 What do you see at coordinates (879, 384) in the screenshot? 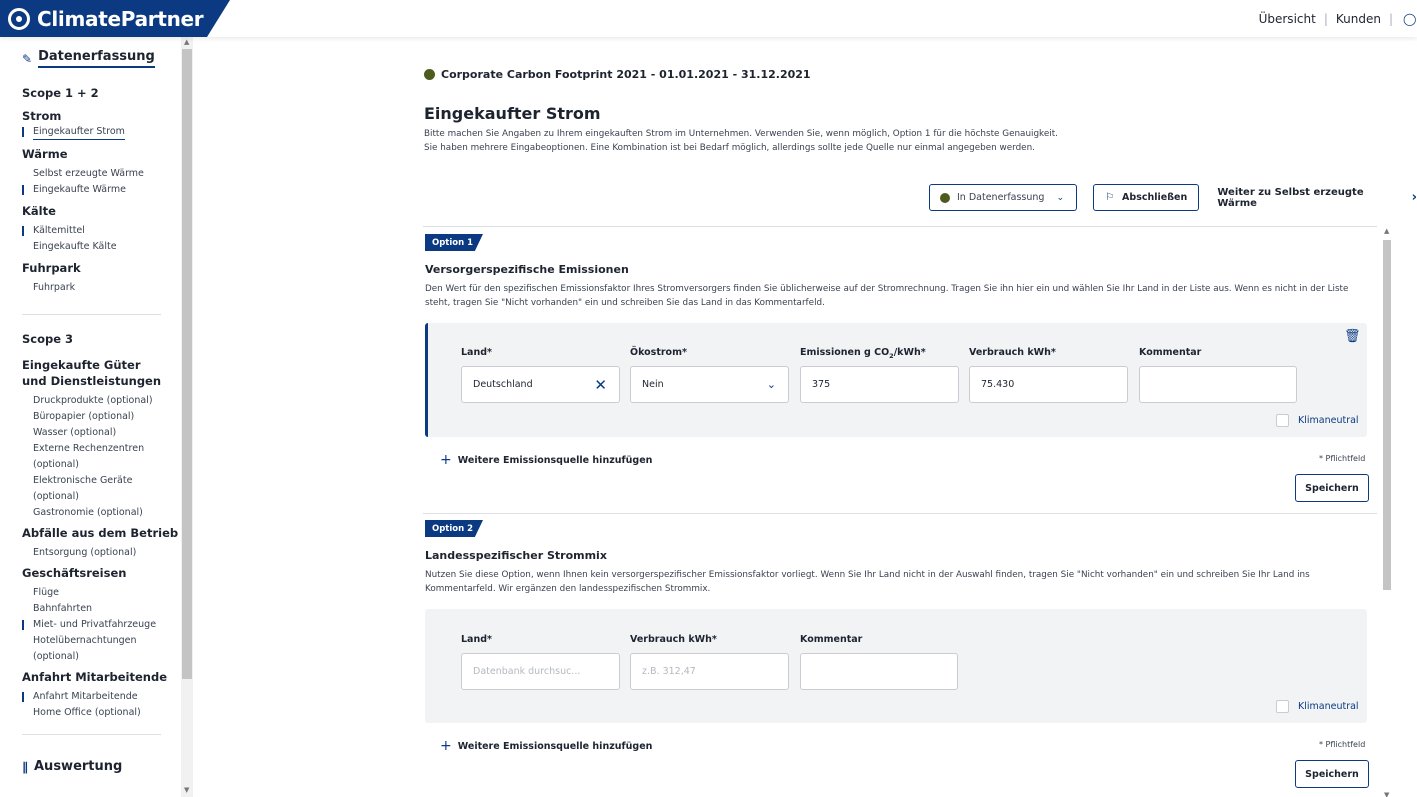
I see `emissions-input: 375` at bounding box center [879, 384].